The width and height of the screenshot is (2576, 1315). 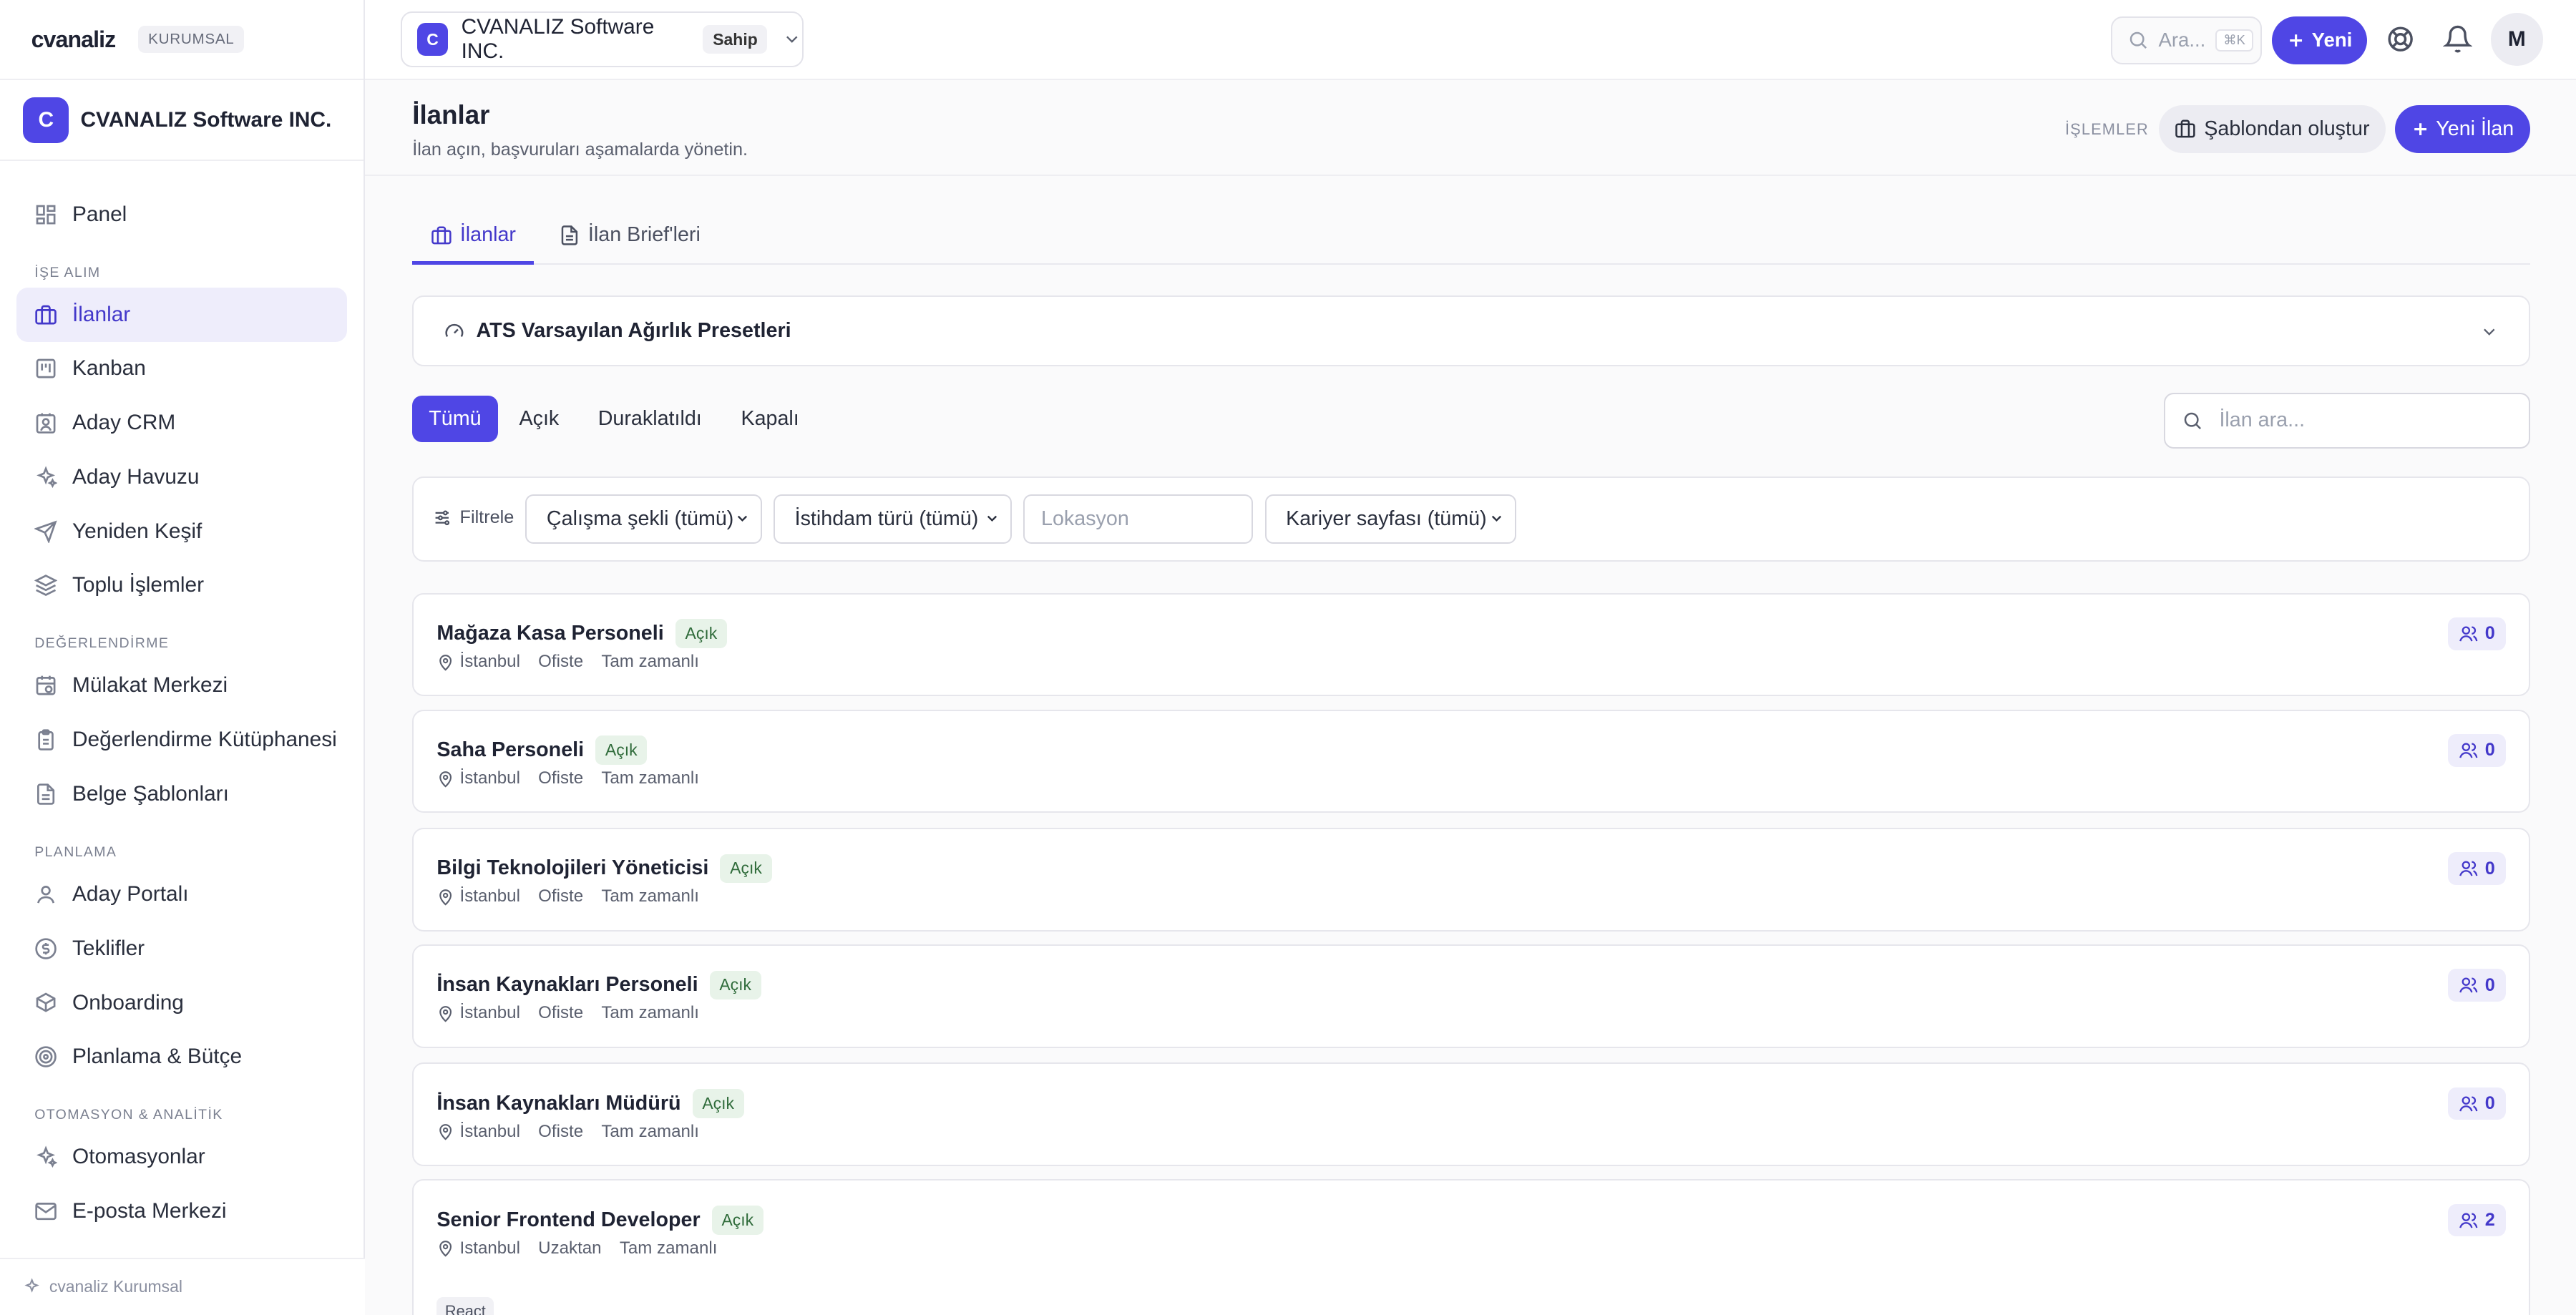 I want to click on sidebar-item-label: Planlama & Bütçe, so click(x=157, y=1057).